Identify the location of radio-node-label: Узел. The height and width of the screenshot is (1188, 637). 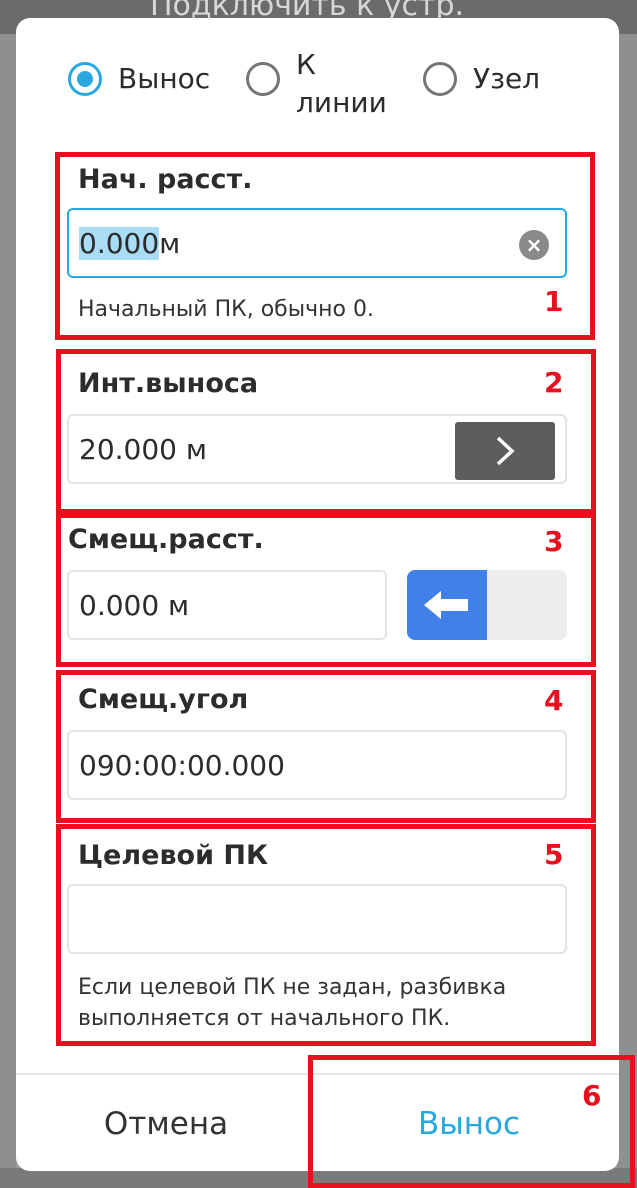
(507, 78).